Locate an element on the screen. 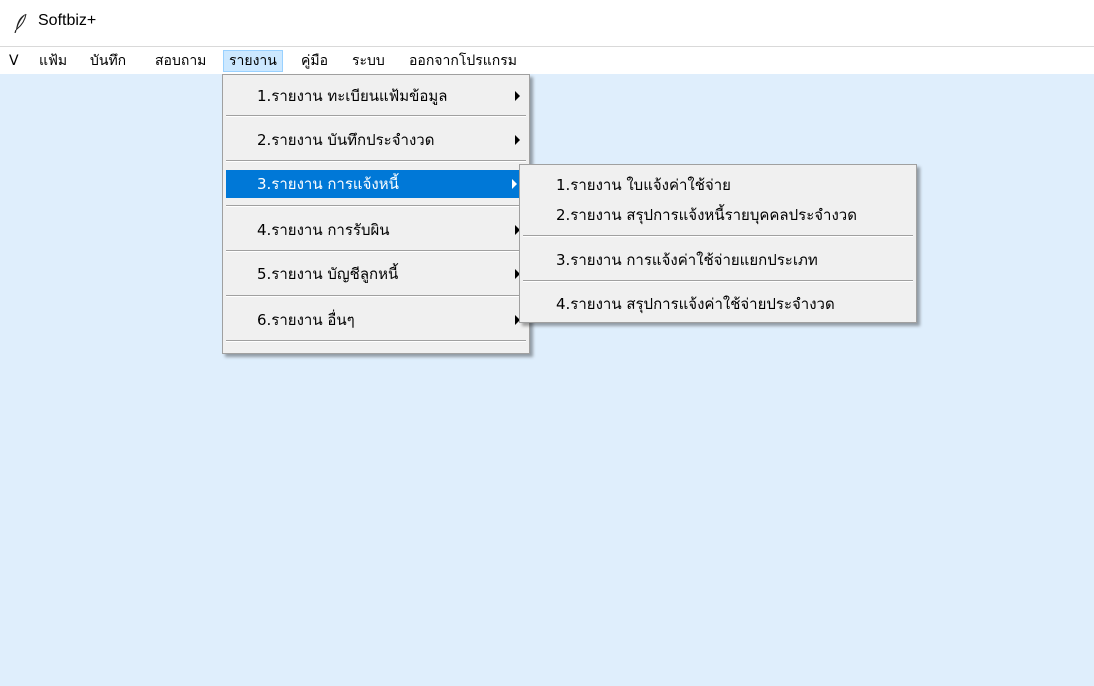 This screenshot has height=686, width=1094. billing-submenu-item-expense-notice: 1.รายงาน ใบแจ้งค่าใช้จ่าย is located at coordinates (718, 185).